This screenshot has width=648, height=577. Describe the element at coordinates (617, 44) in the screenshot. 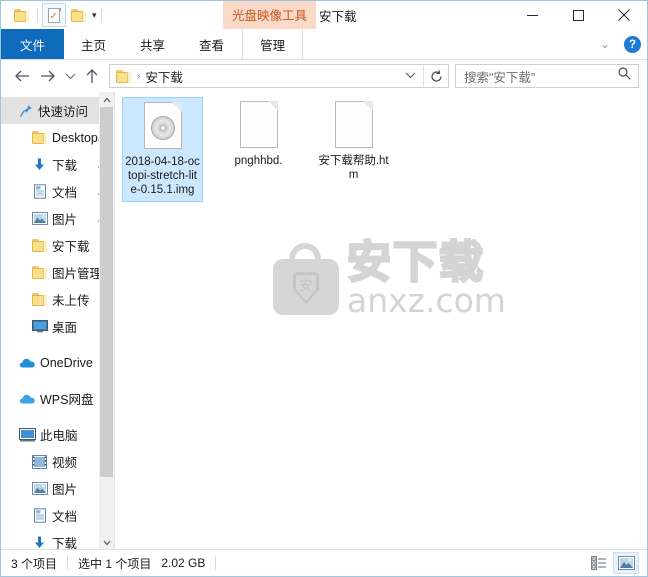

I see `ribbon-right-controls: ⌄ ?` at that location.